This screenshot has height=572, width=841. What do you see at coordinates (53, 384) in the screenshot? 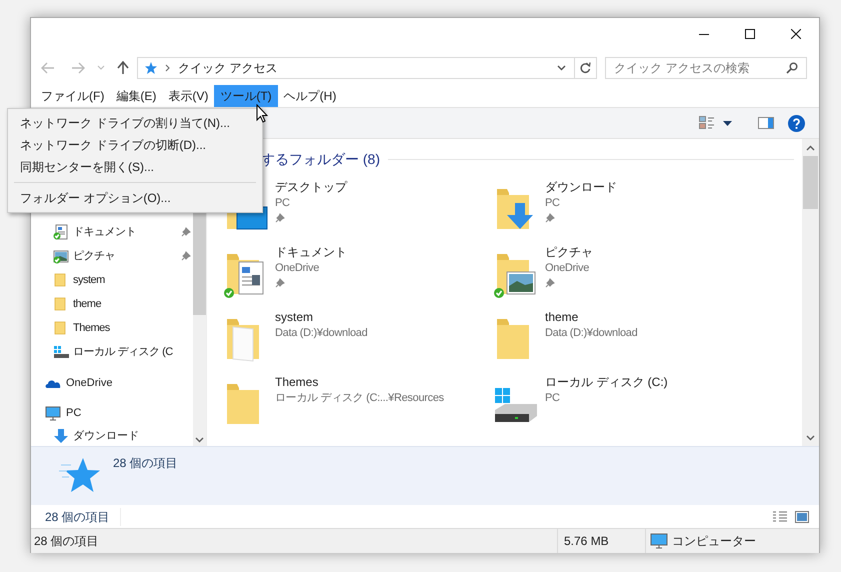
I see `cloud-icon` at bounding box center [53, 384].